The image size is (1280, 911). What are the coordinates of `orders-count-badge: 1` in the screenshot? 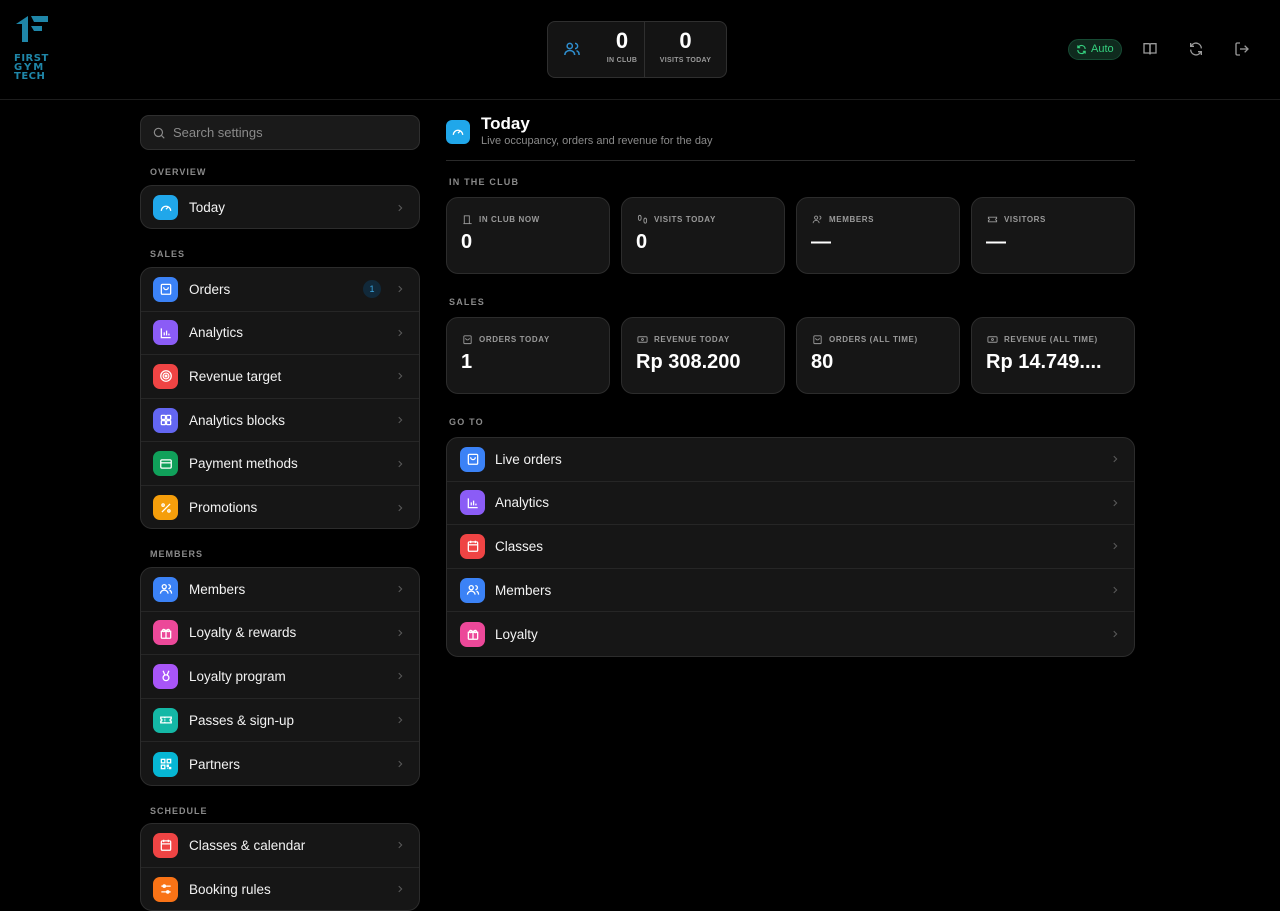 It's located at (372, 289).